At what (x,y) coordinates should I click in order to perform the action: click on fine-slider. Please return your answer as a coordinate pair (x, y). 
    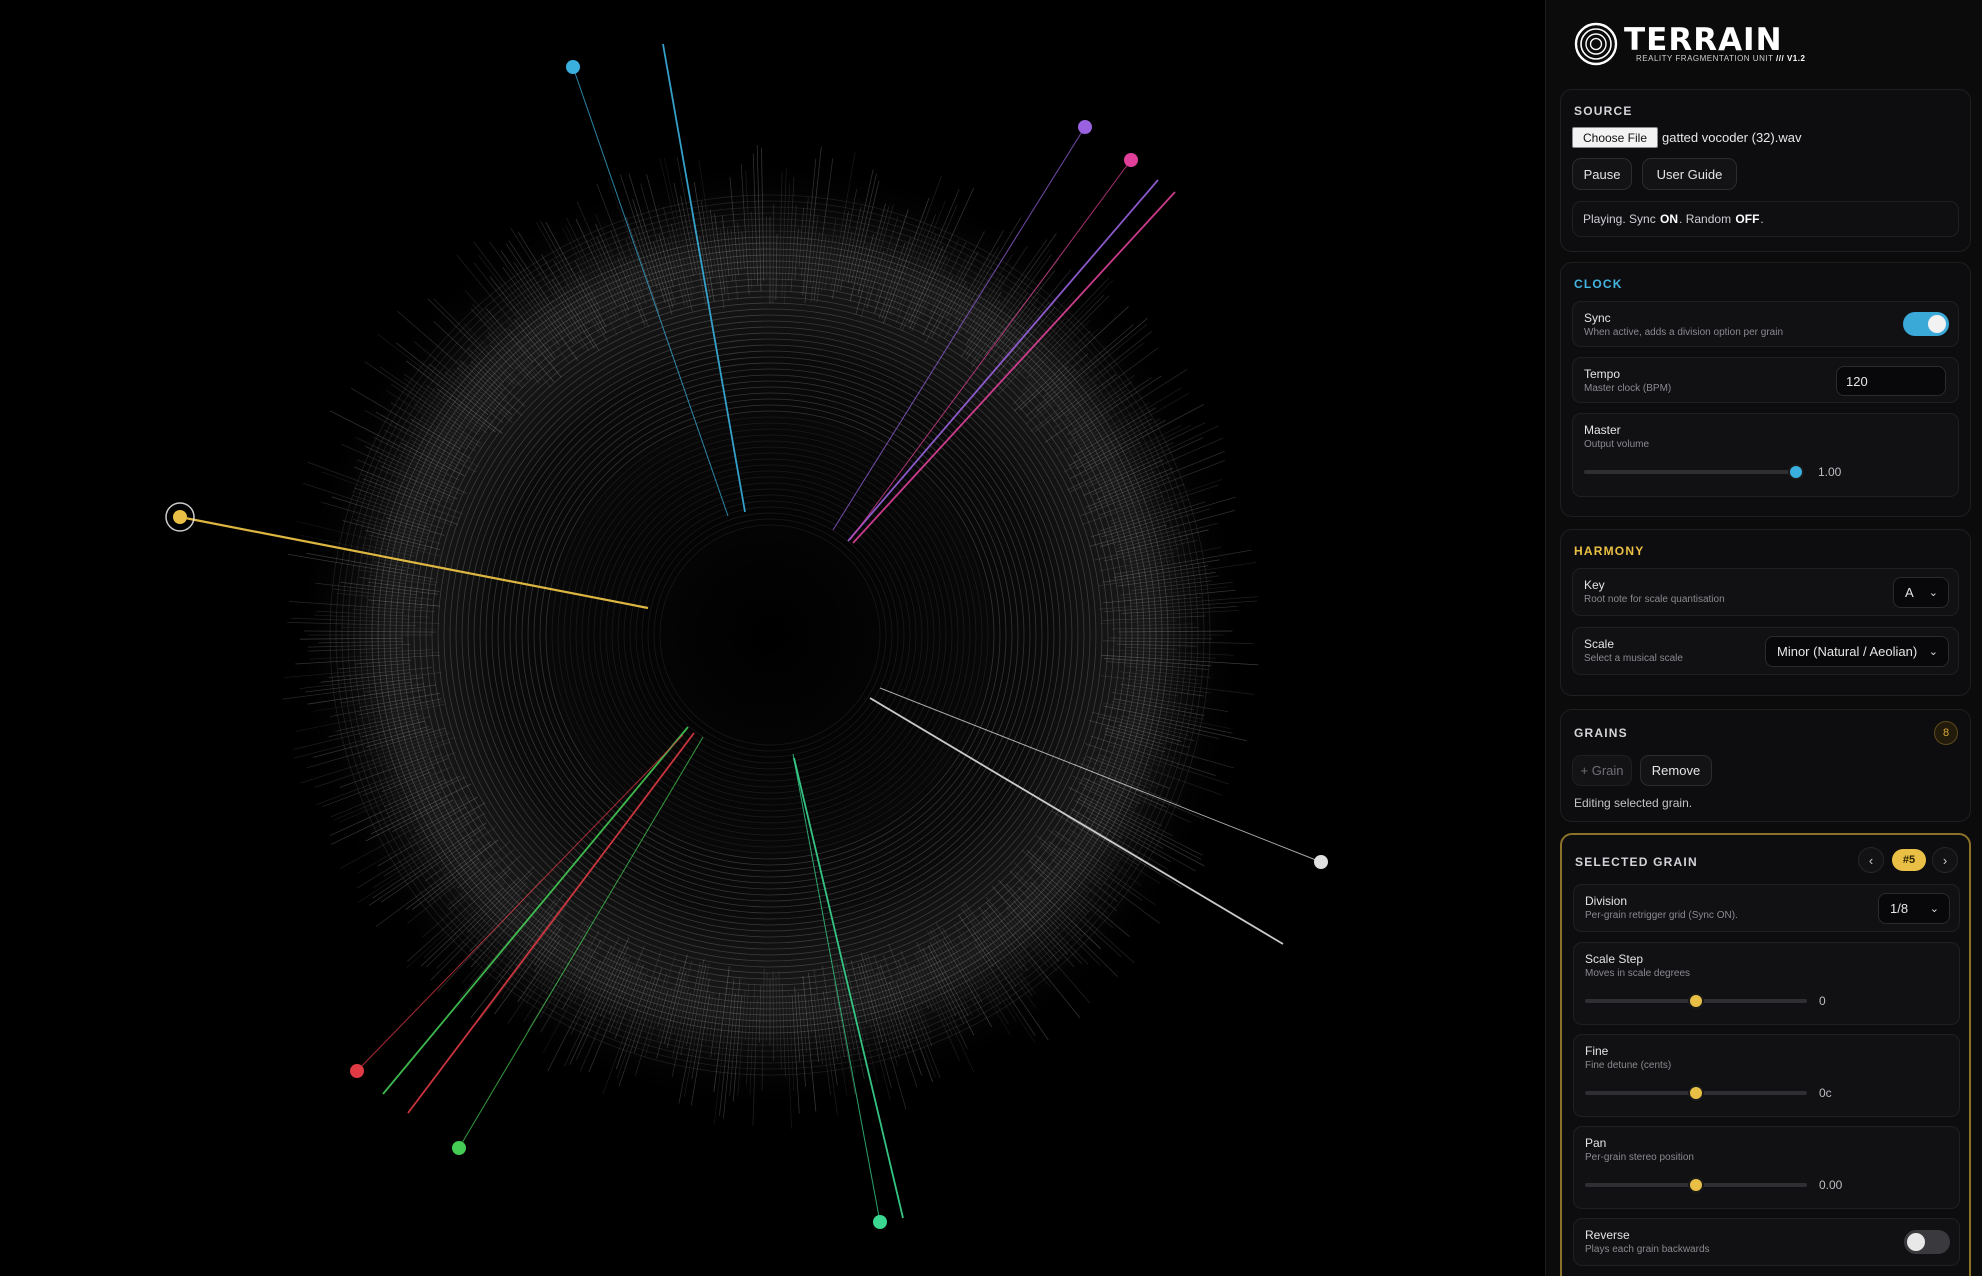
    Looking at the image, I should click on (1696, 1093).